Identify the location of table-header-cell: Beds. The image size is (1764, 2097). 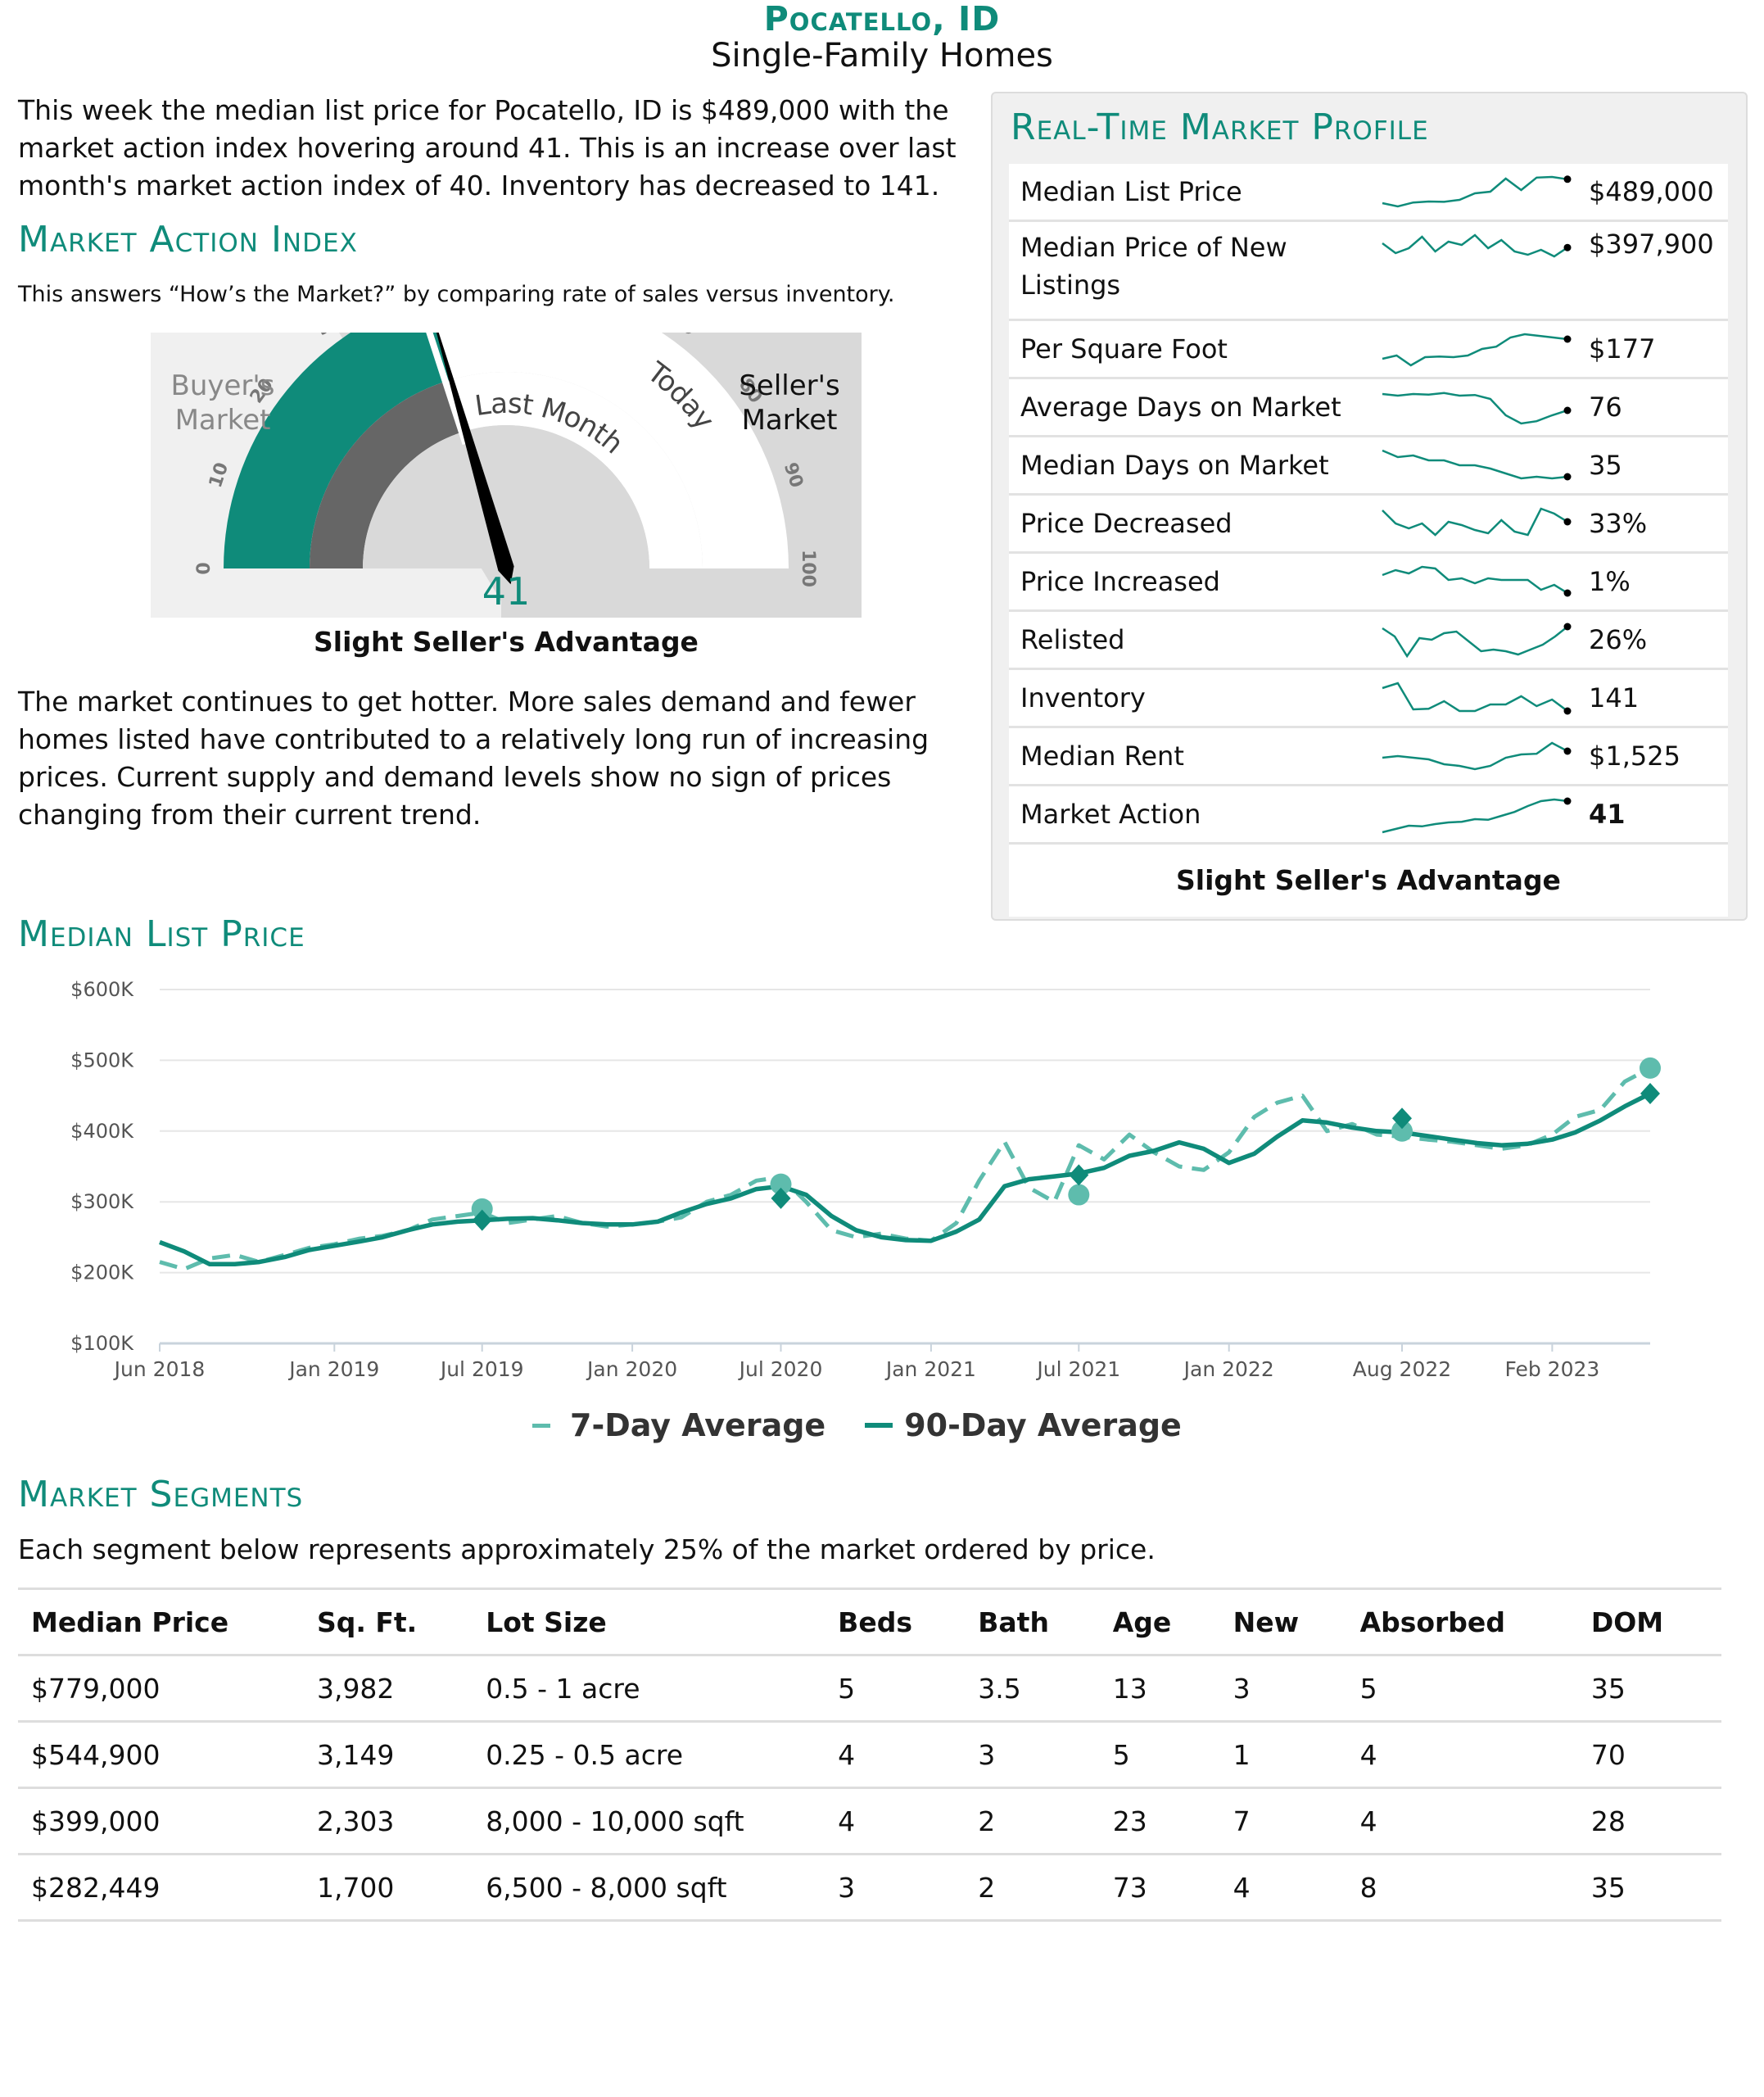
(895, 1621).